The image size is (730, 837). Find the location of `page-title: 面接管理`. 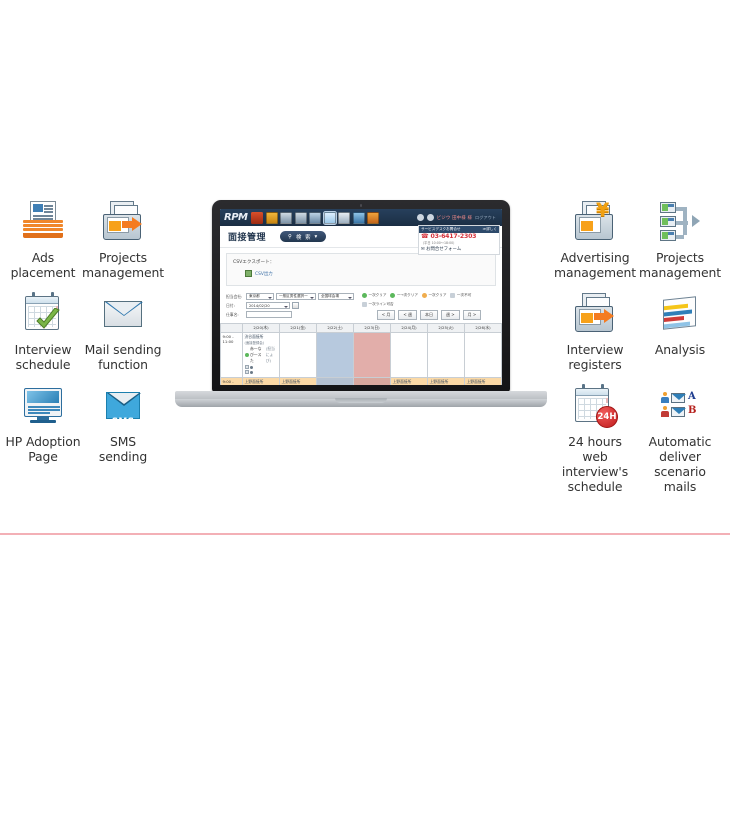

page-title: 面接管理 is located at coordinates (247, 238).